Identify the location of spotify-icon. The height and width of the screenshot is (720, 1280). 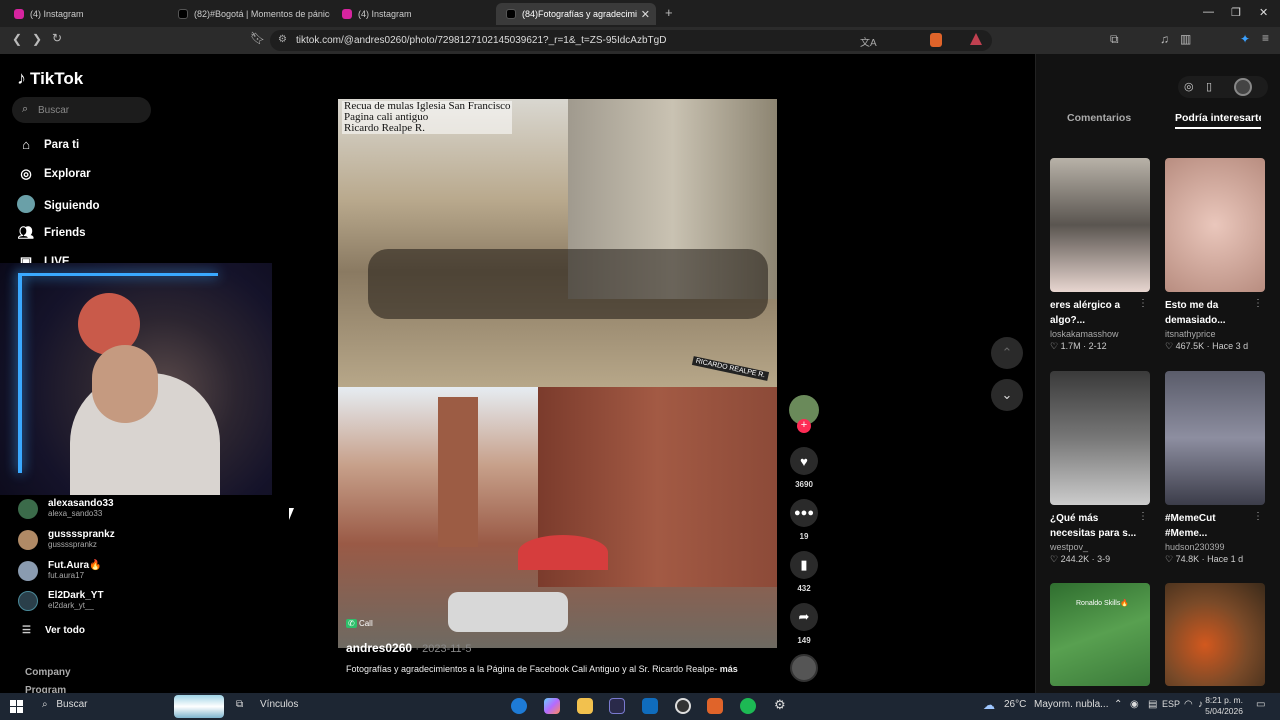
(748, 706).